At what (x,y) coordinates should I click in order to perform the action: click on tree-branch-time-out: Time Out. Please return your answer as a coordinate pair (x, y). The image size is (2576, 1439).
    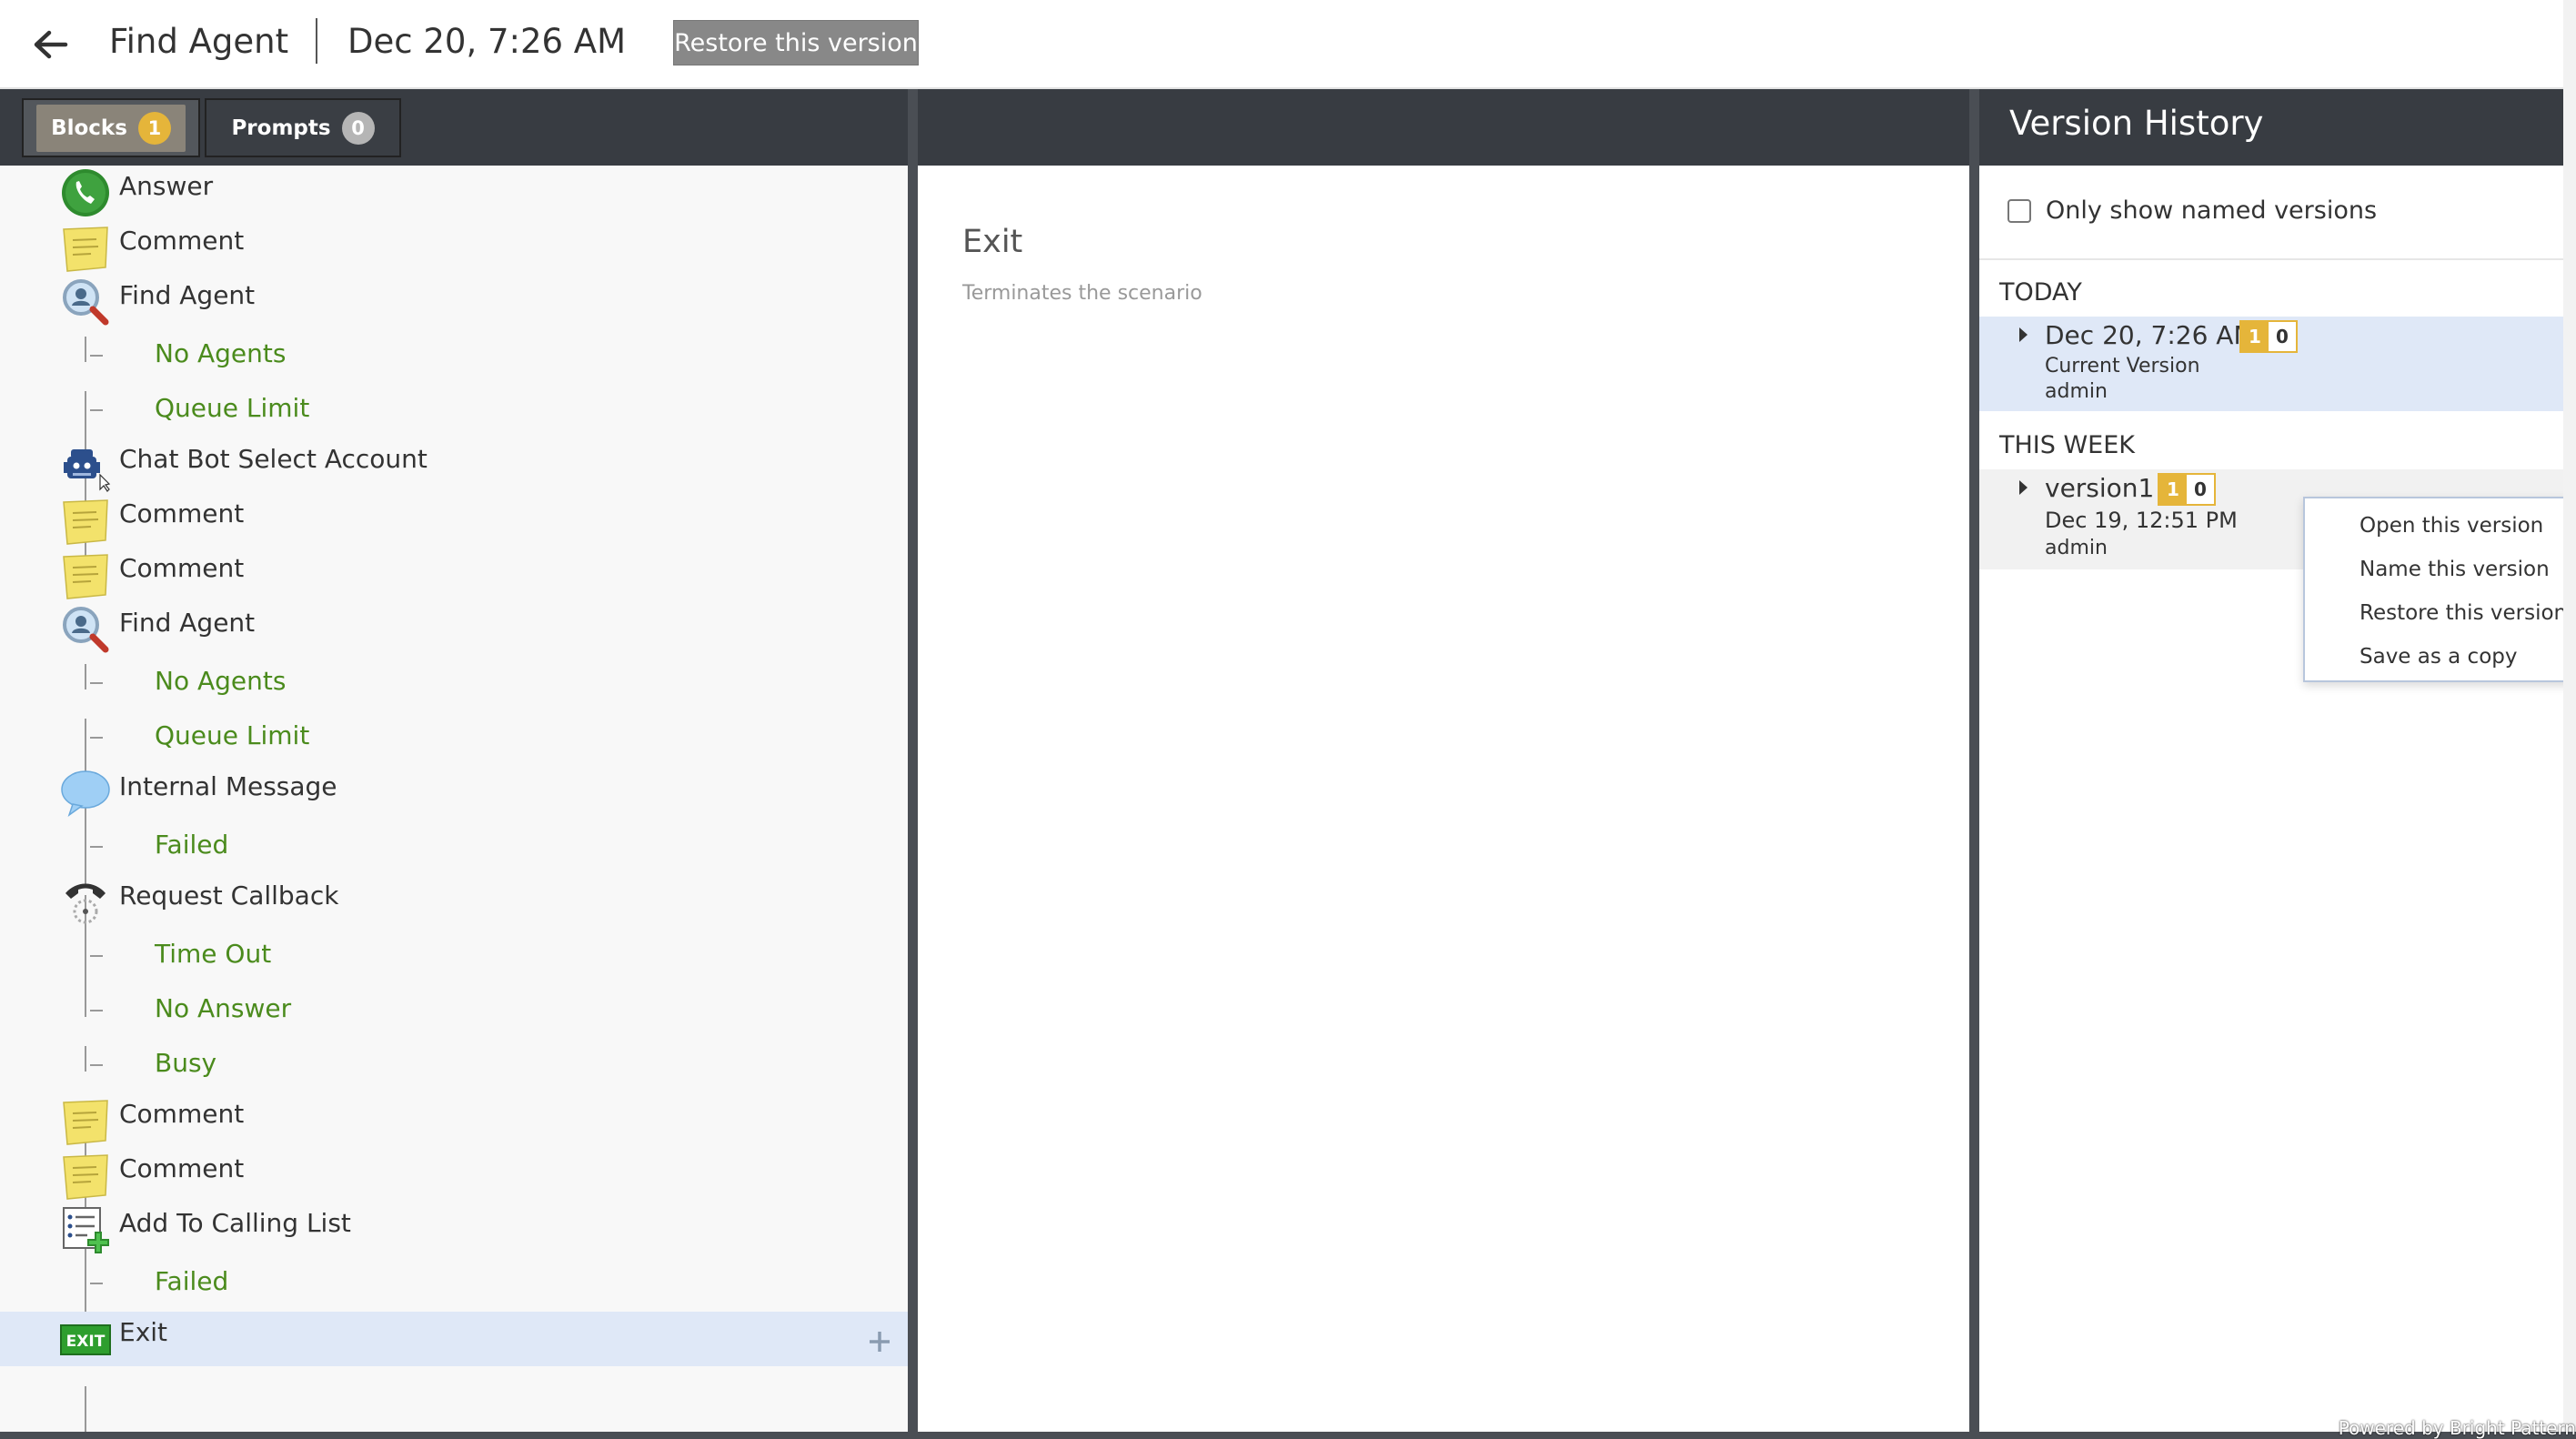
    Looking at the image, I should click on (454, 957).